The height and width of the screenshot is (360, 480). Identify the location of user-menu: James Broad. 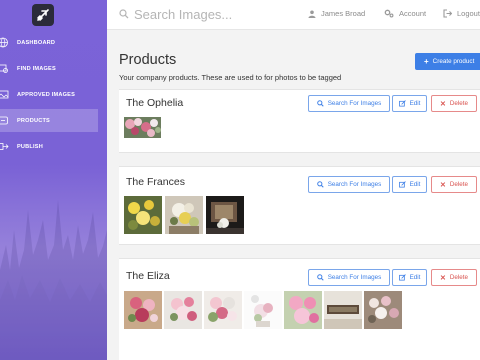
(336, 13).